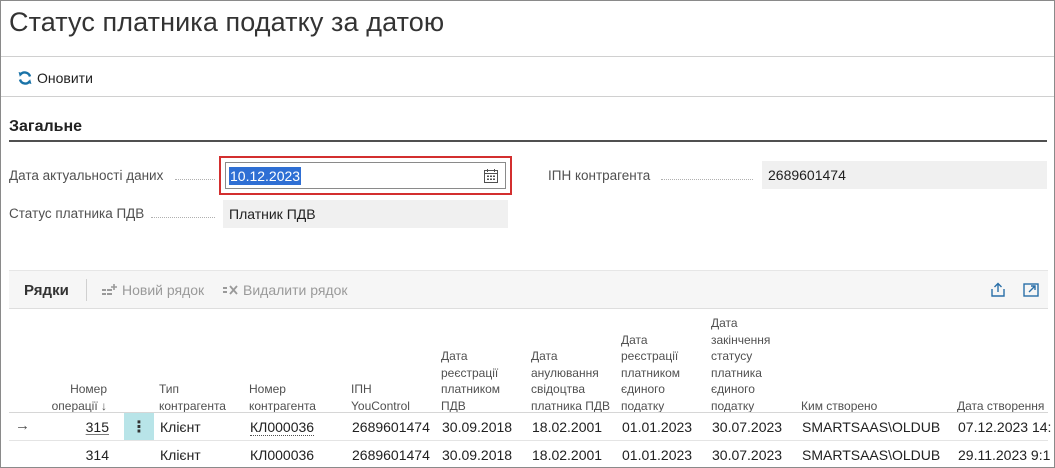 The image size is (1055, 468). What do you see at coordinates (79, 455) in the screenshot?
I see `table-cell: 314` at bounding box center [79, 455].